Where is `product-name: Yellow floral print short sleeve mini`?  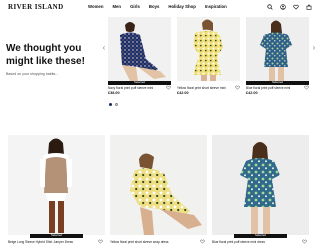 product-name: Yellow floral print short sleeve mini is located at coordinates (204, 88).